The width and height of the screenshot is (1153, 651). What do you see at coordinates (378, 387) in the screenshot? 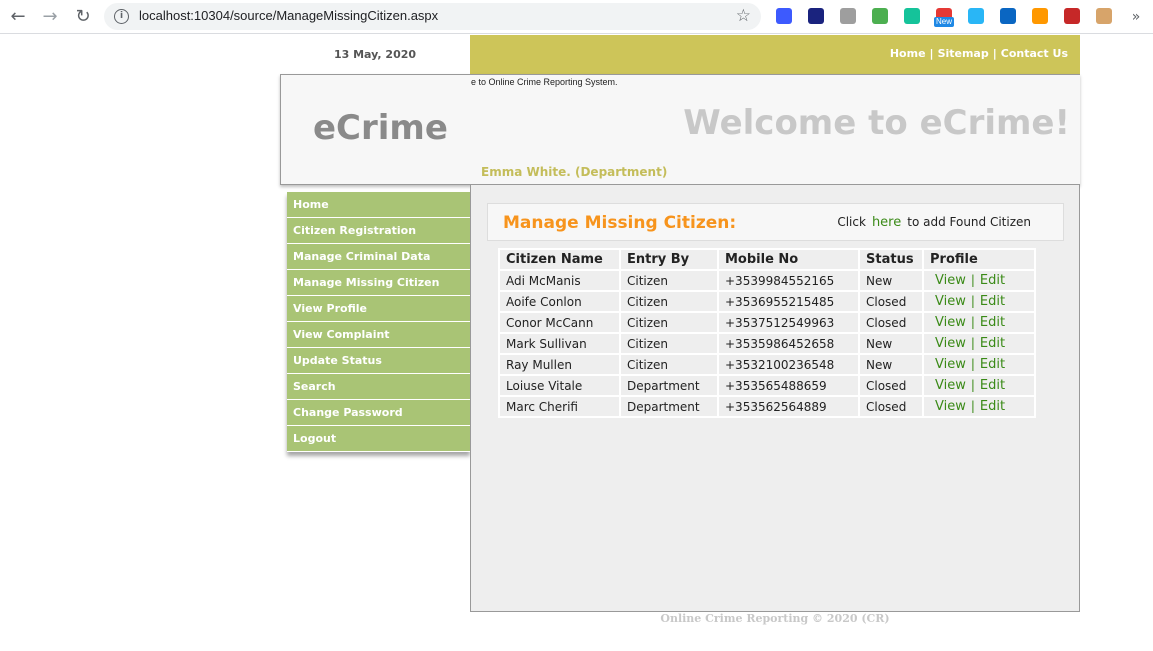
I see `sidebar-item-search: Search` at bounding box center [378, 387].